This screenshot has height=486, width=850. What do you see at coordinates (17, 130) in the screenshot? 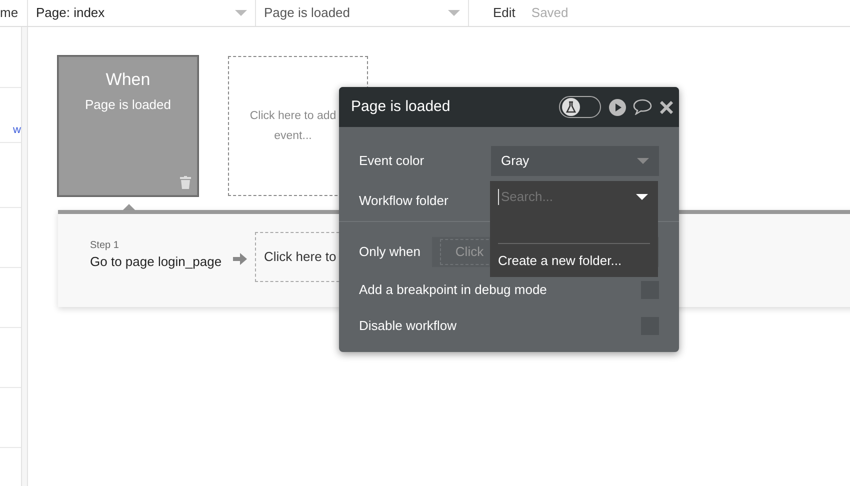
I see `sidebar-link: w` at bounding box center [17, 130].